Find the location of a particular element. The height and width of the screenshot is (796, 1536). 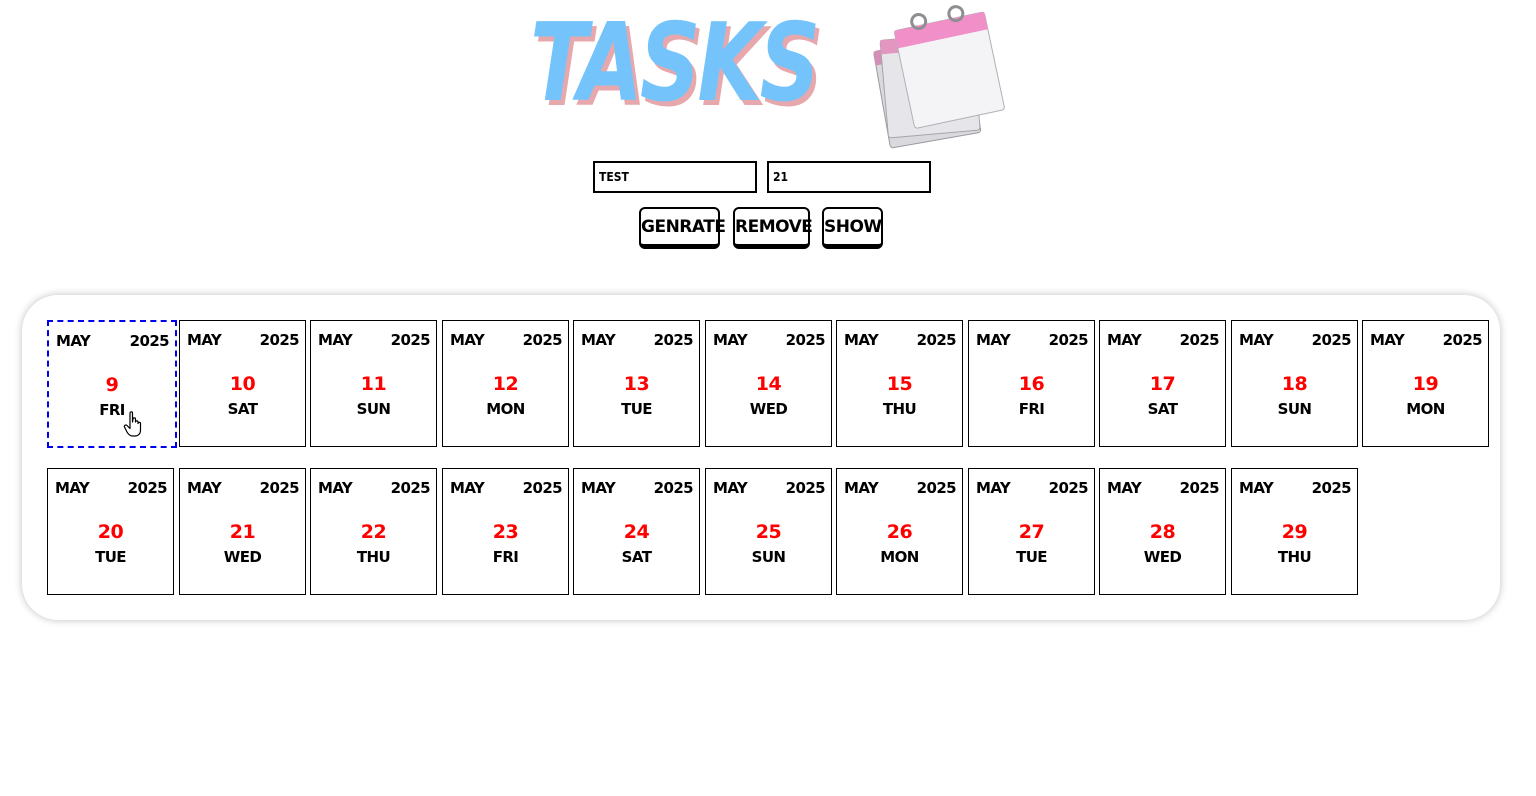

day-card-number: 29 is located at coordinates (1294, 532).